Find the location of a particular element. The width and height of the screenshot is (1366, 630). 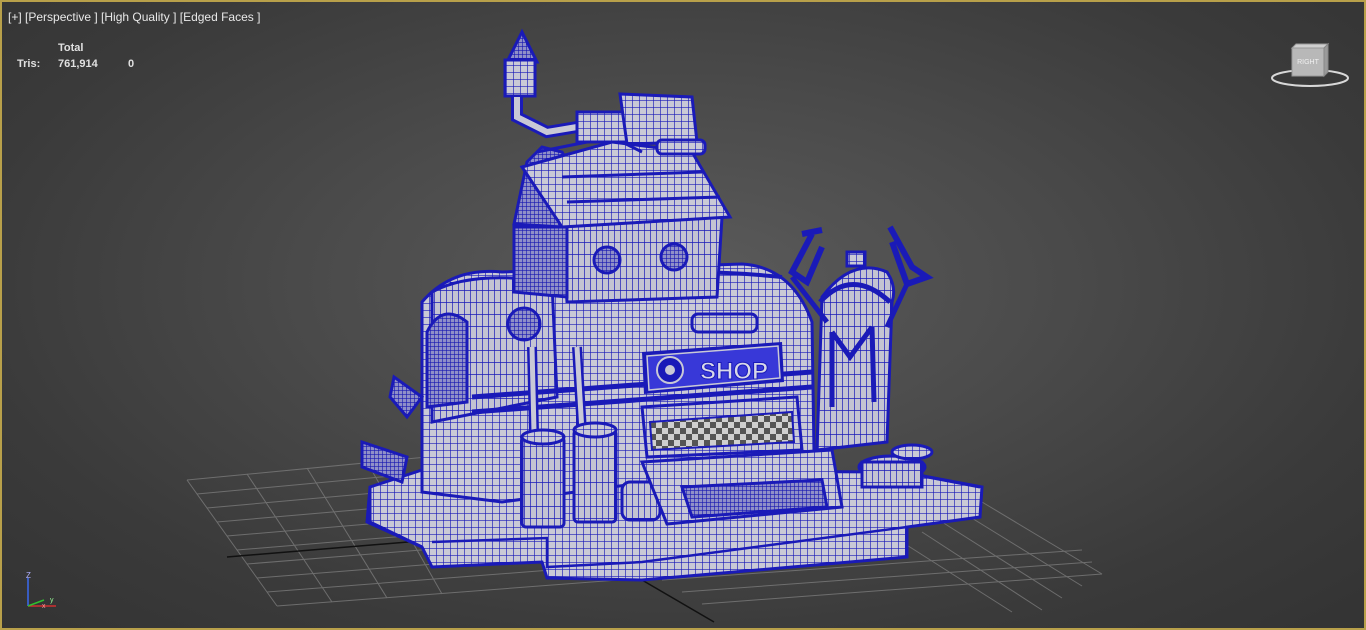

viewcube-icon: RIGHT is located at coordinates (1311, 66).